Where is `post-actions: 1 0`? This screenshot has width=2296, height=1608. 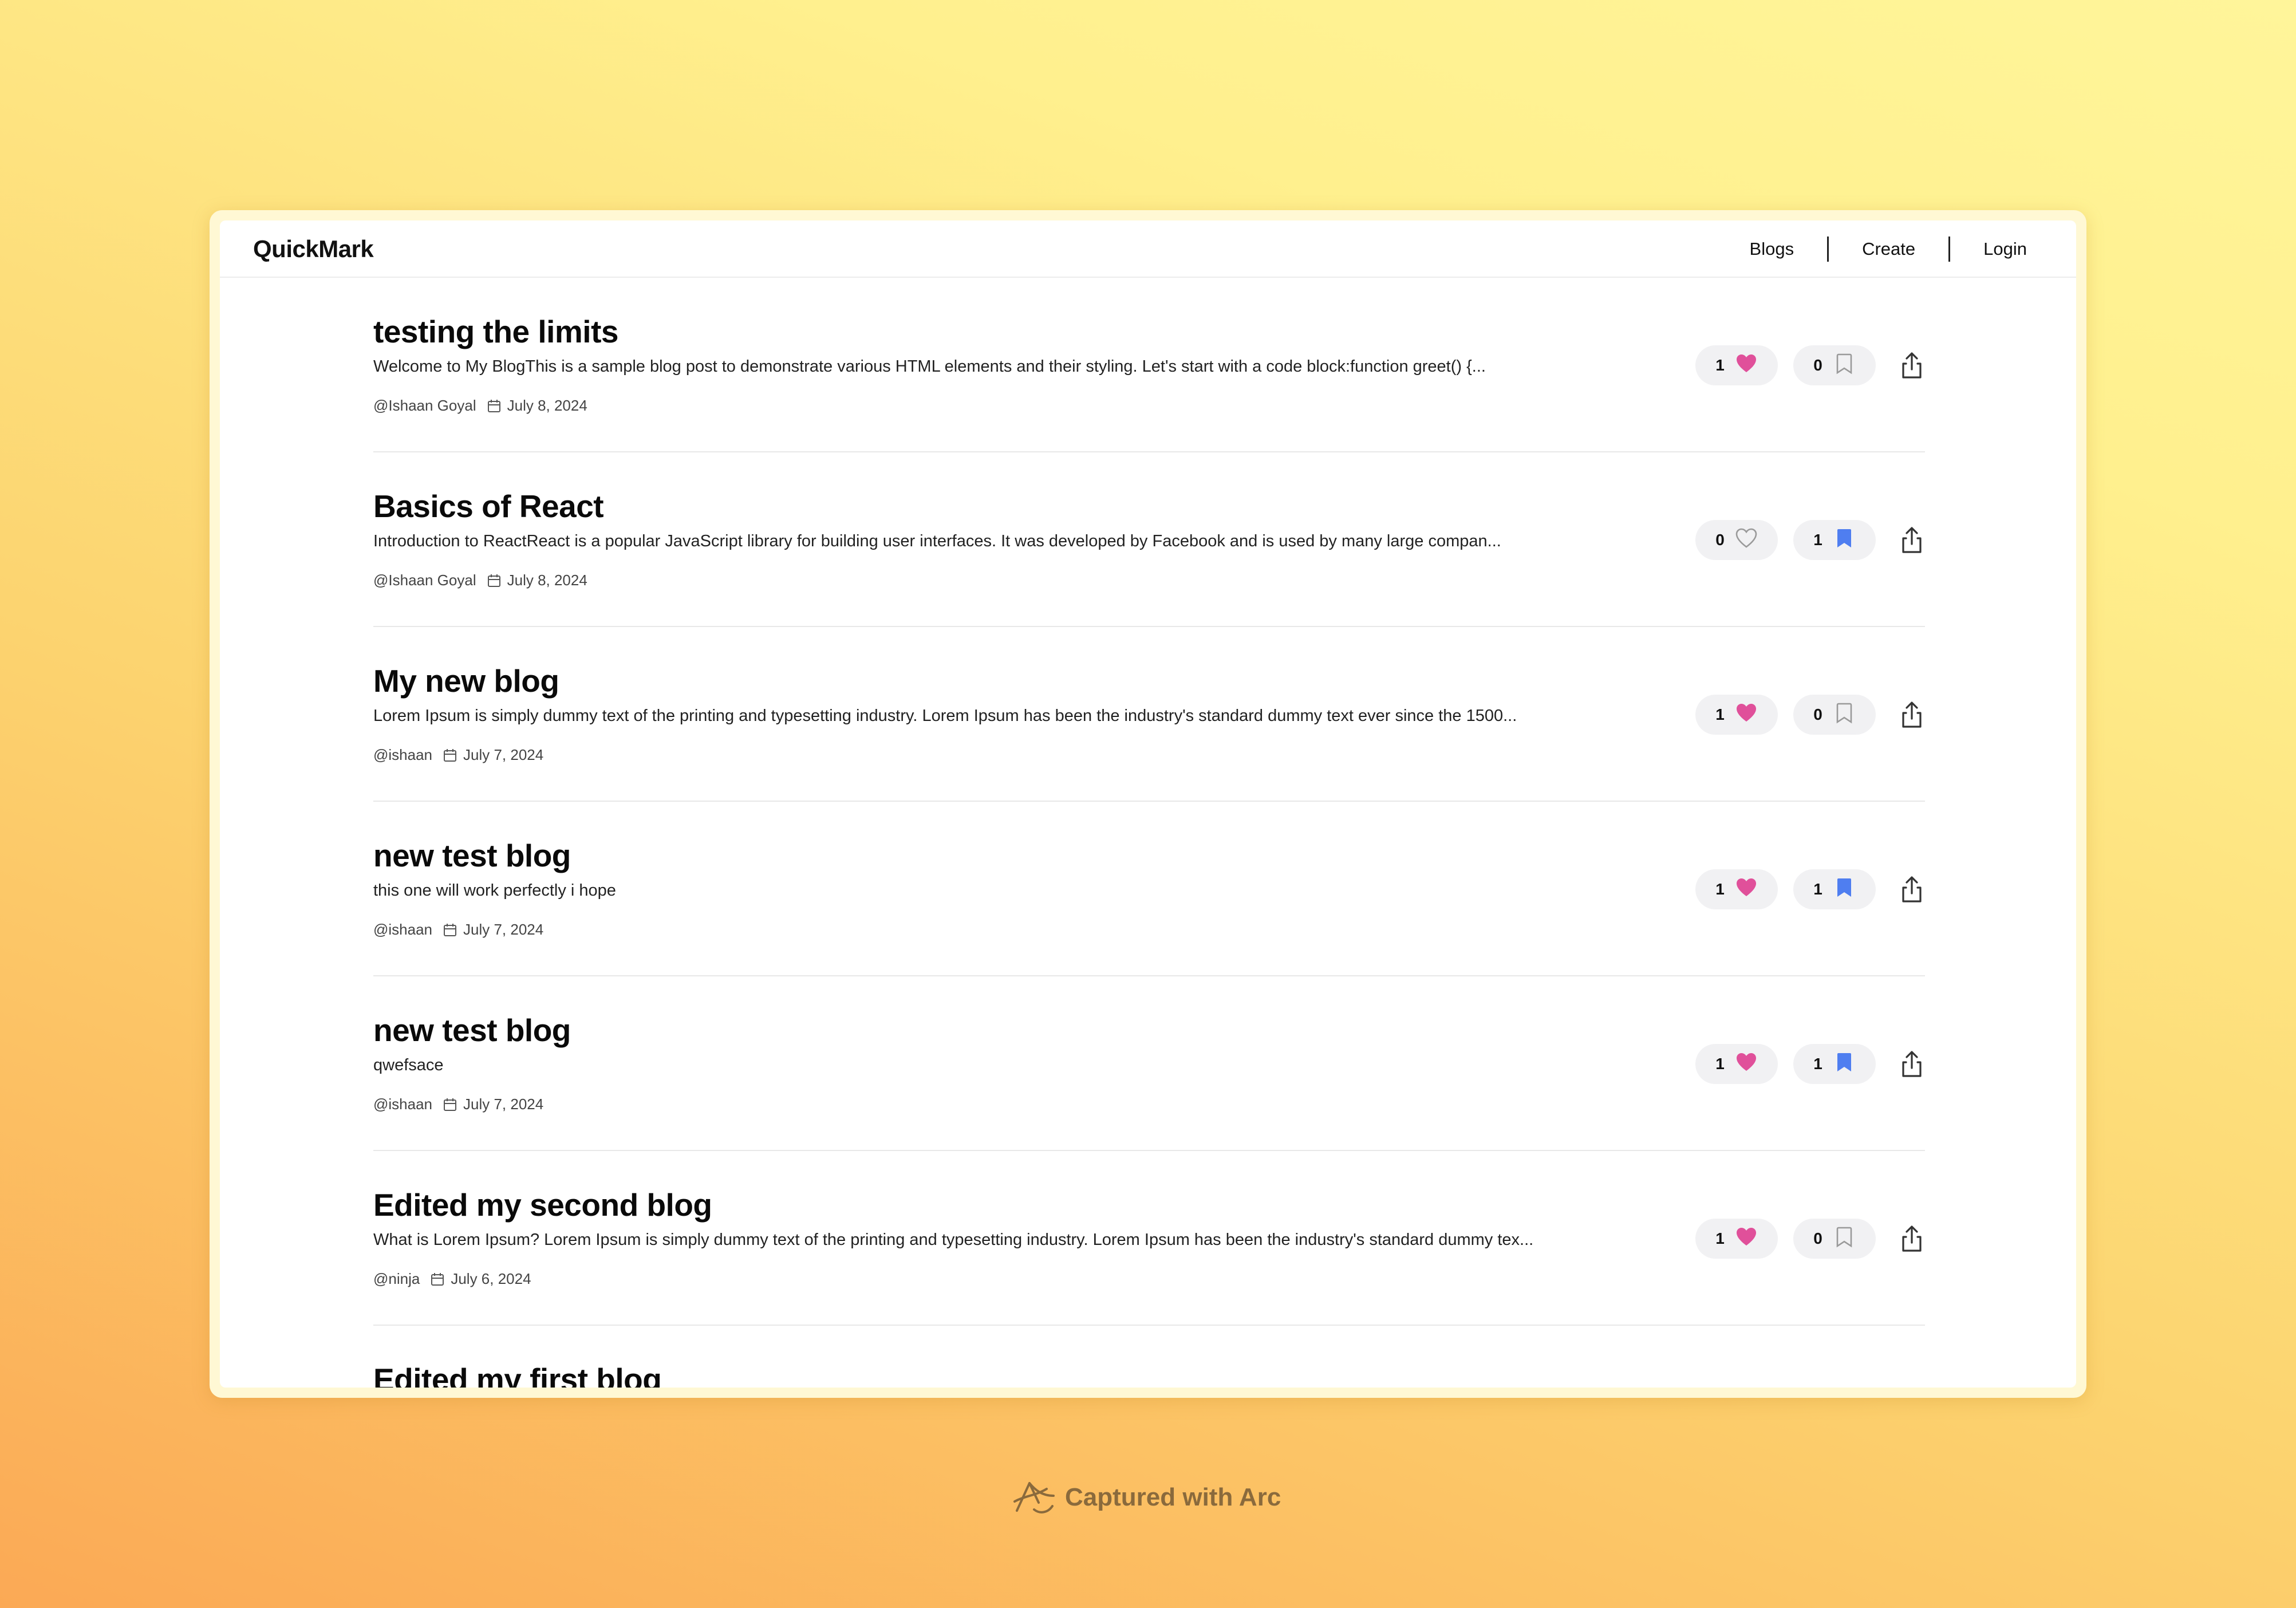 post-actions: 1 0 is located at coordinates (1810, 1239).